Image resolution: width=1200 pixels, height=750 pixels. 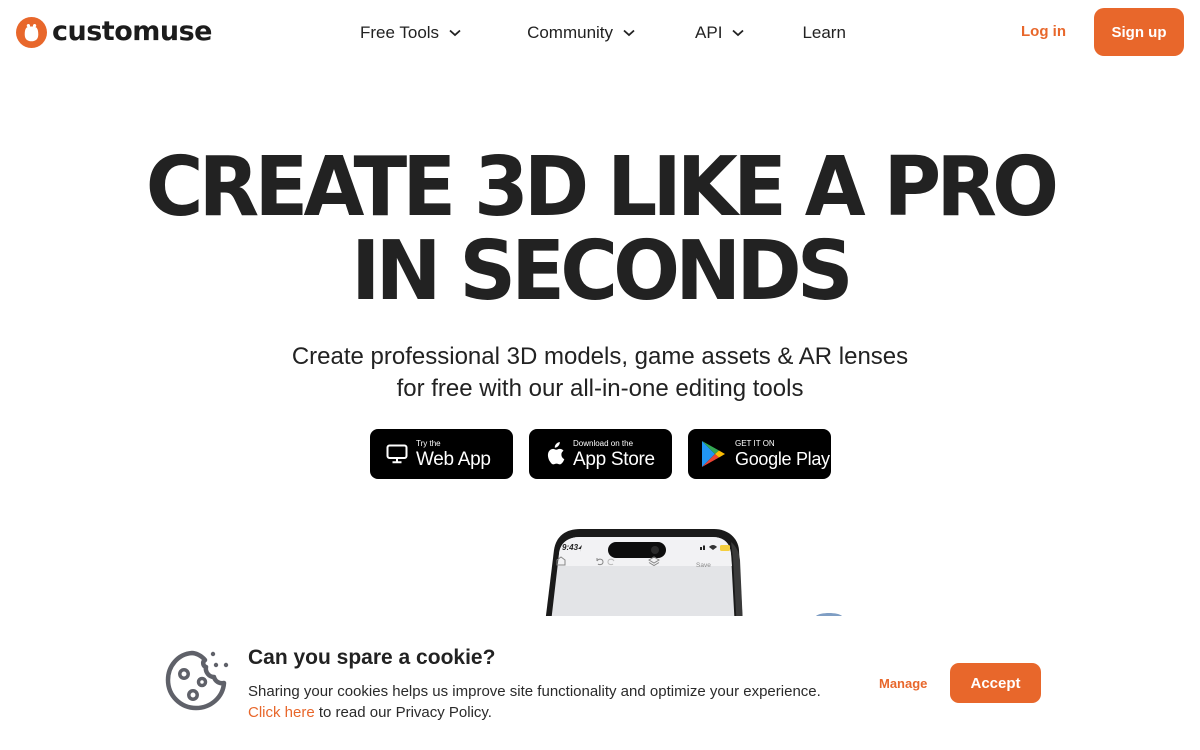 What do you see at coordinates (1139, 32) in the screenshot?
I see `signup-button: Sign up` at bounding box center [1139, 32].